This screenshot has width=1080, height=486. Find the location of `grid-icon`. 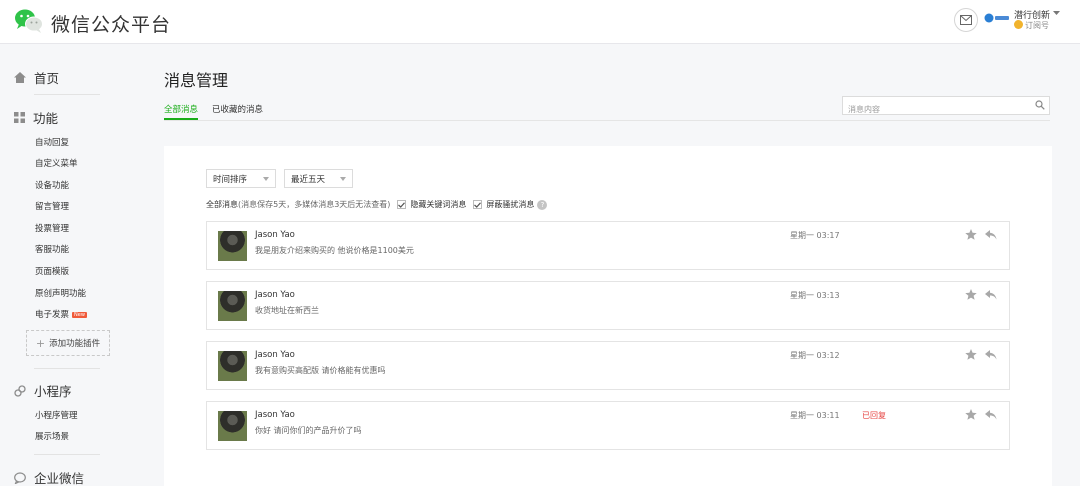

grid-icon is located at coordinates (19, 117).